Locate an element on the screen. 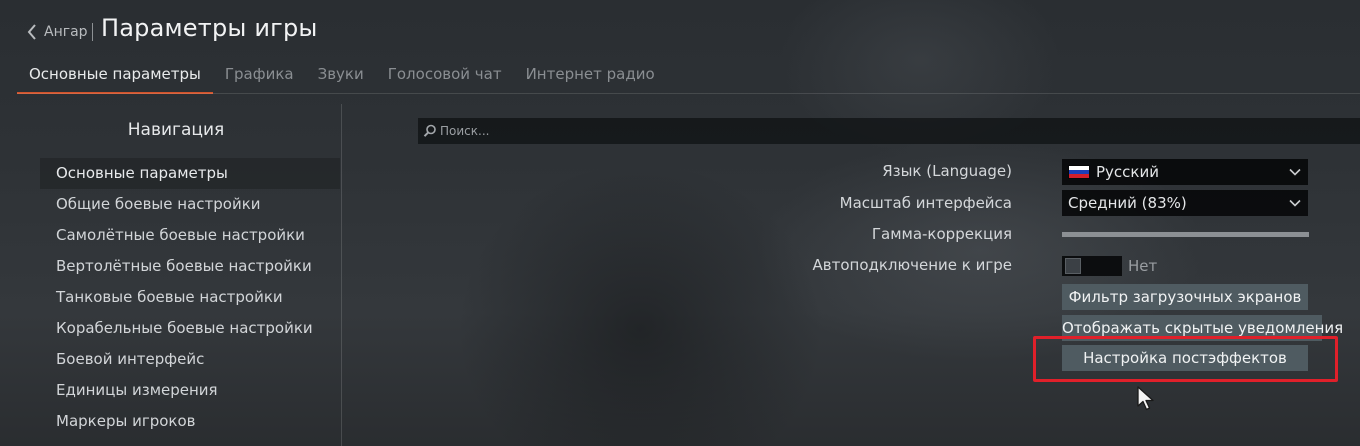 Image resolution: width=1360 pixels, height=446 pixels. nav-item-aircraft-battle: Самолётные боевые настройки is located at coordinates (190, 235).